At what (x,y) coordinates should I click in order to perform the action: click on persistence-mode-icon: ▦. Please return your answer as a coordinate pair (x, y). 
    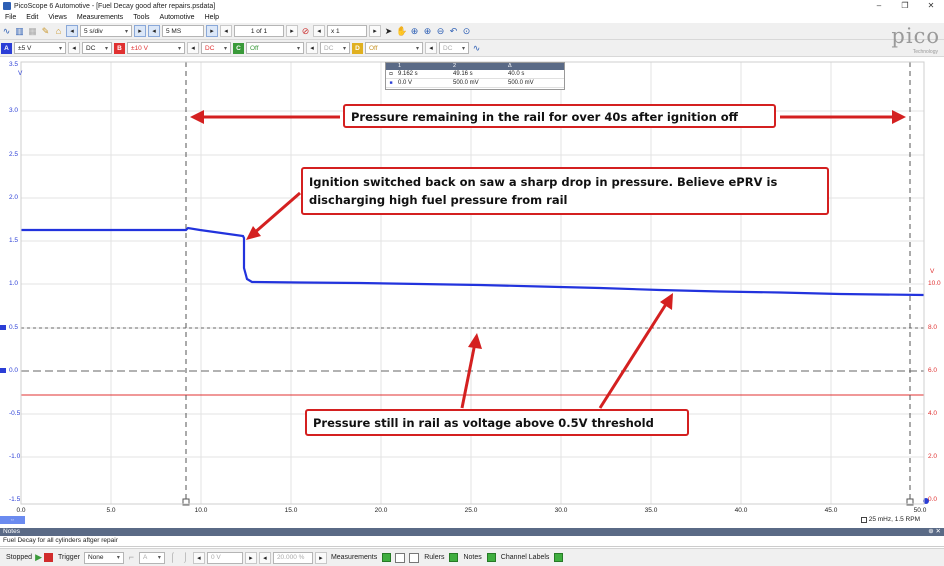
    Looking at the image, I should click on (32, 31).